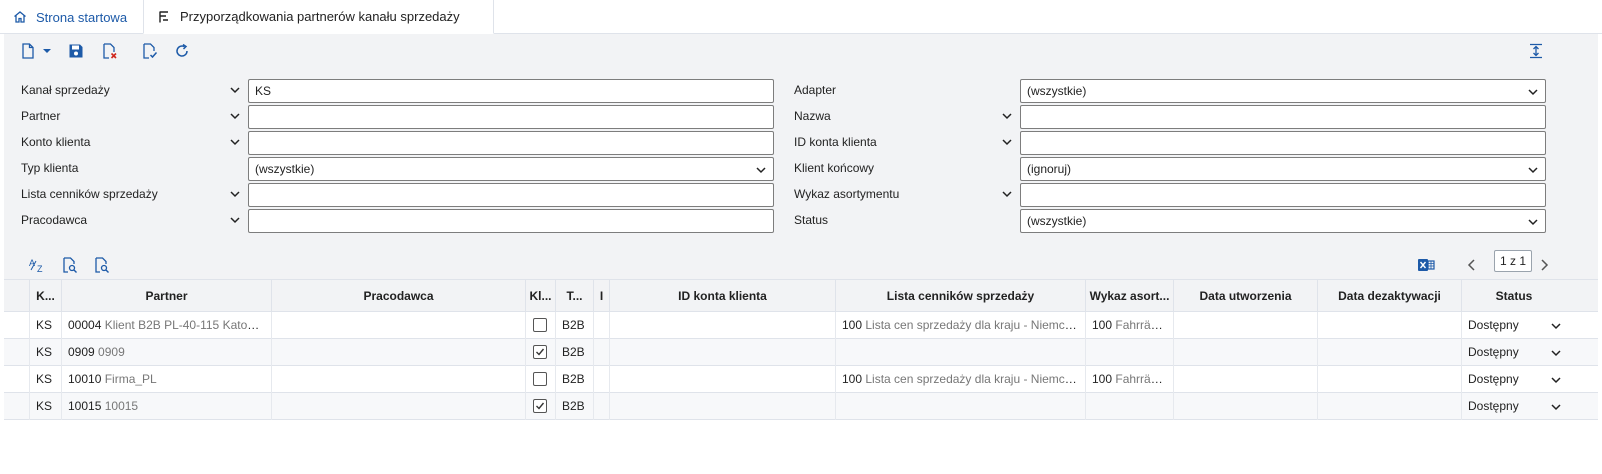 Image resolution: width=1602 pixels, height=474 pixels. Describe the element at coordinates (28, 51) in the screenshot. I see `new-document-button` at that location.